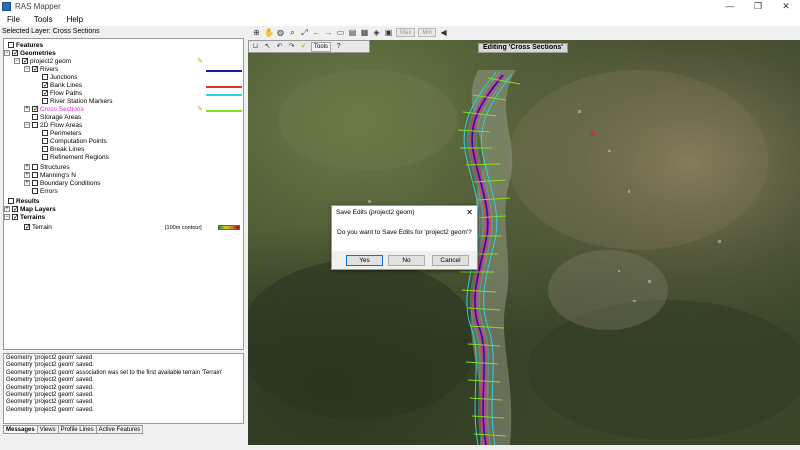 This screenshot has height=450, width=800. I want to click on results-checkbox, so click(11, 201).